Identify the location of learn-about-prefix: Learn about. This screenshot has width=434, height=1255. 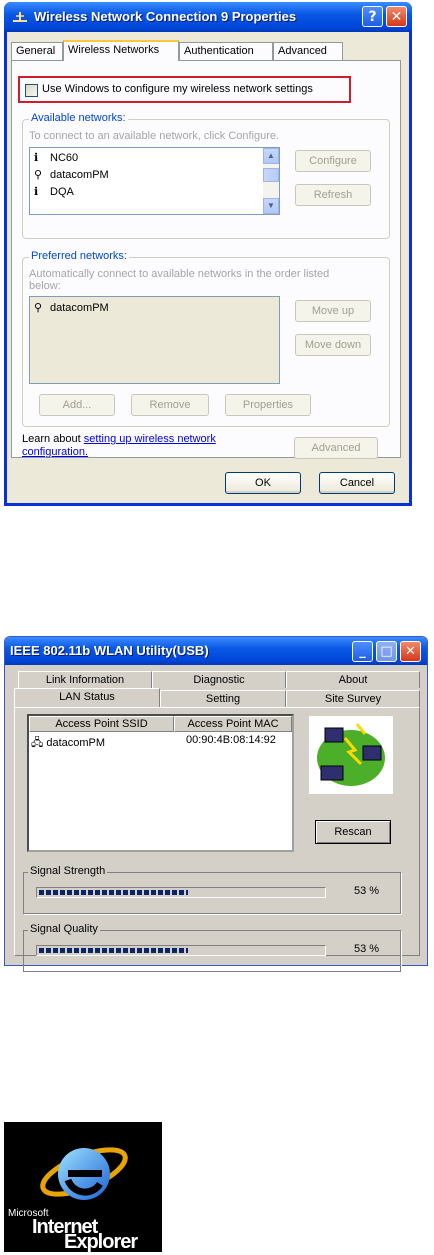
(53, 439).